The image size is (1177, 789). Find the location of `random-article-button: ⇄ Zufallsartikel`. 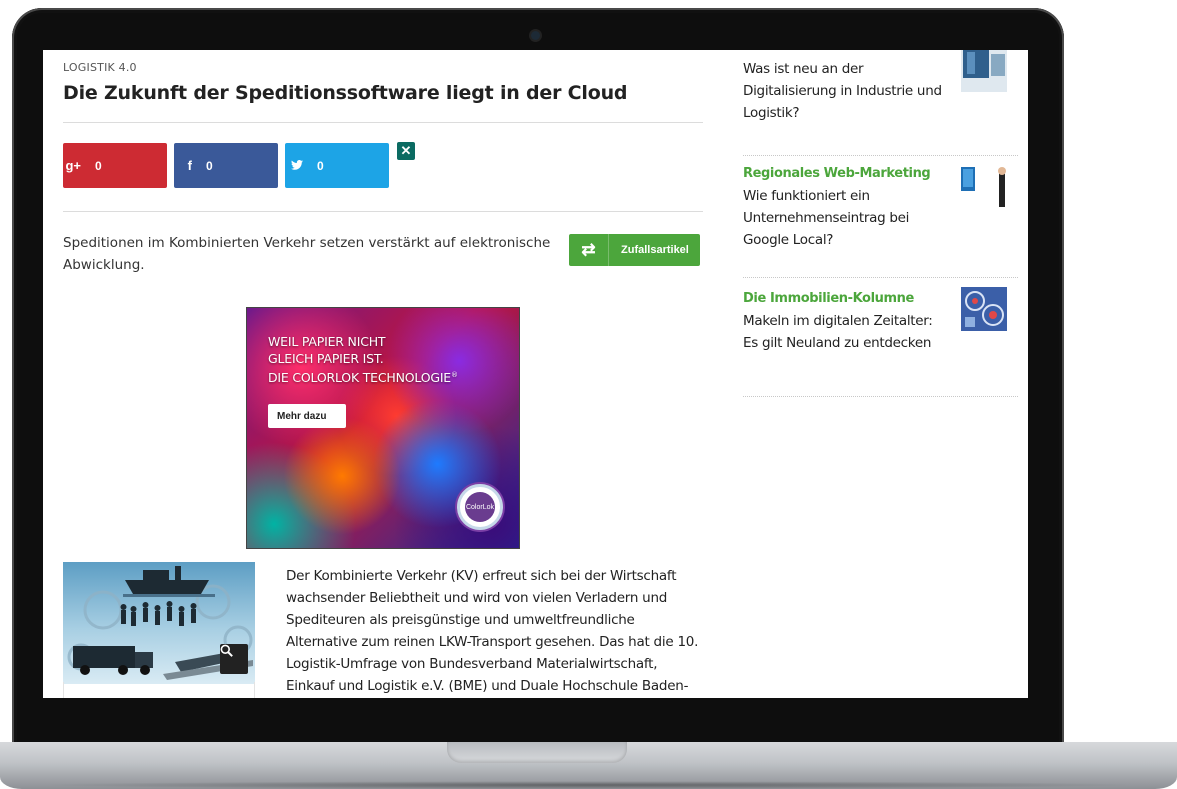

random-article-button: ⇄ Zufallsartikel is located at coordinates (634, 250).